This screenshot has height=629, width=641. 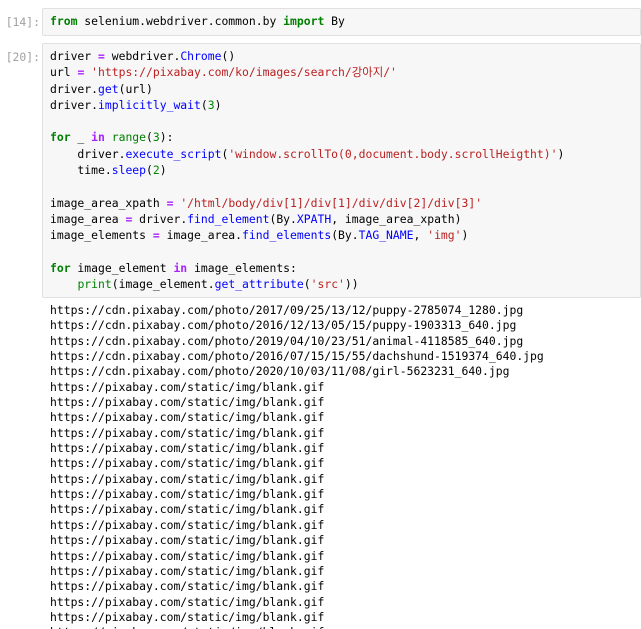 I want to click on code-token: image_element, so click(x=122, y=267).